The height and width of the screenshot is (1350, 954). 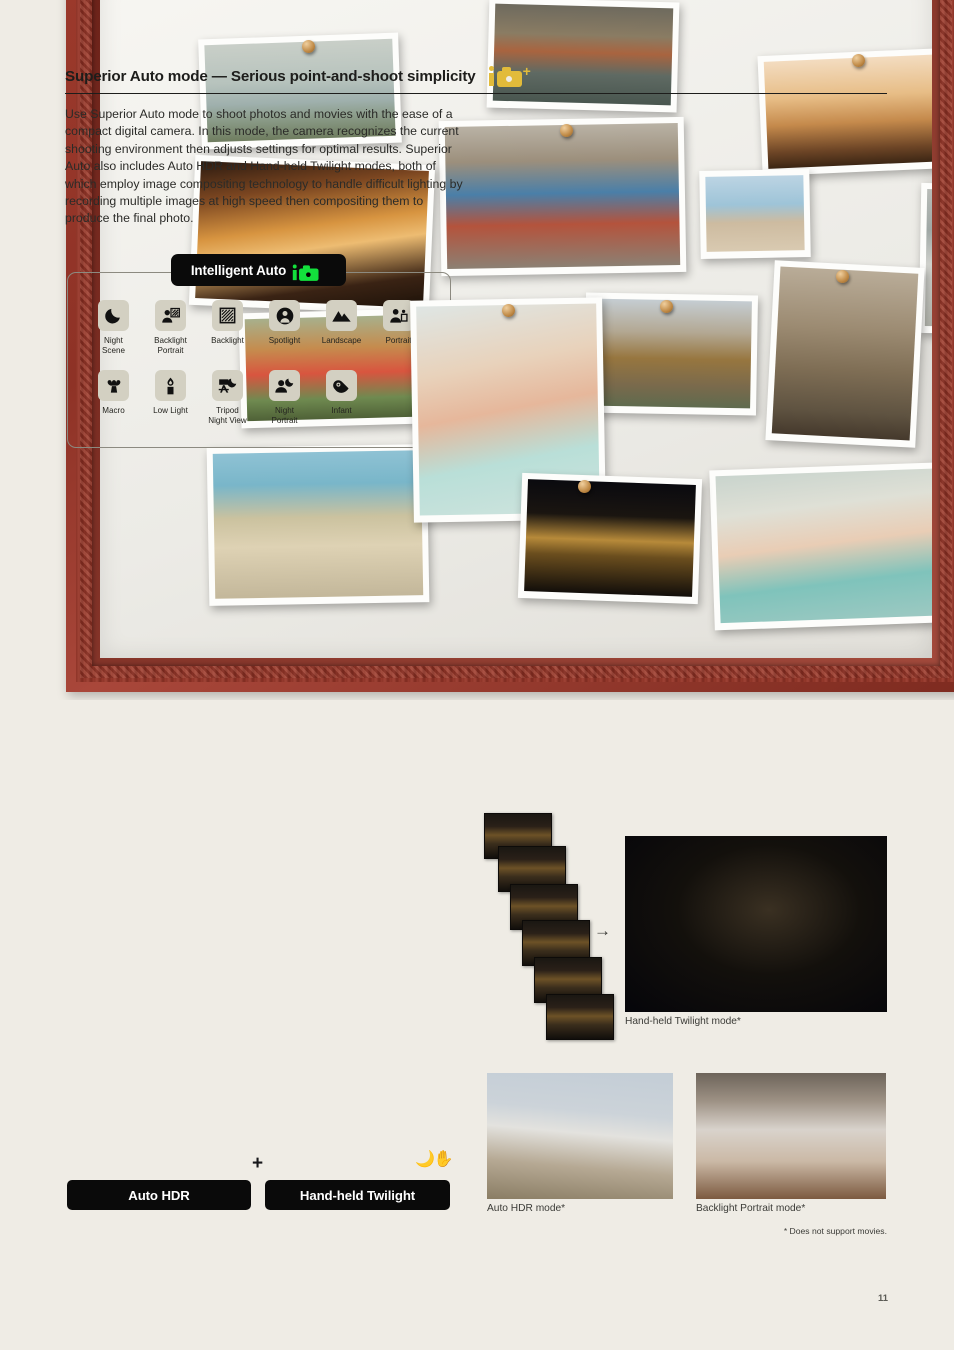 What do you see at coordinates (580, 1136) in the screenshot?
I see `auto-hdr-sample-image` at bounding box center [580, 1136].